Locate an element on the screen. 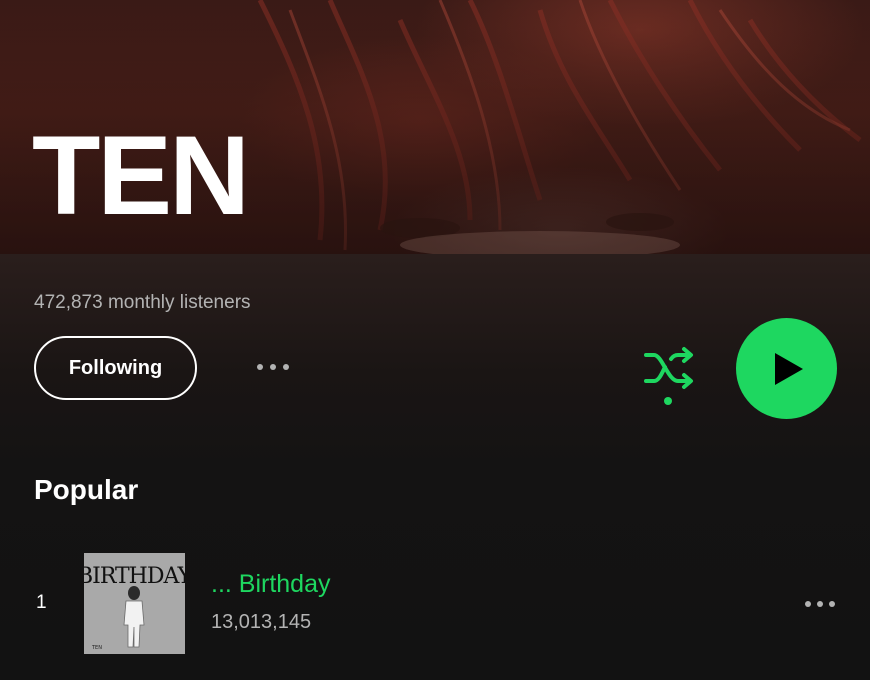 Image resolution: width=870 pixels, height=680 pixels. track-play-count: 13,013,145 is located at coordinates (261, 622).